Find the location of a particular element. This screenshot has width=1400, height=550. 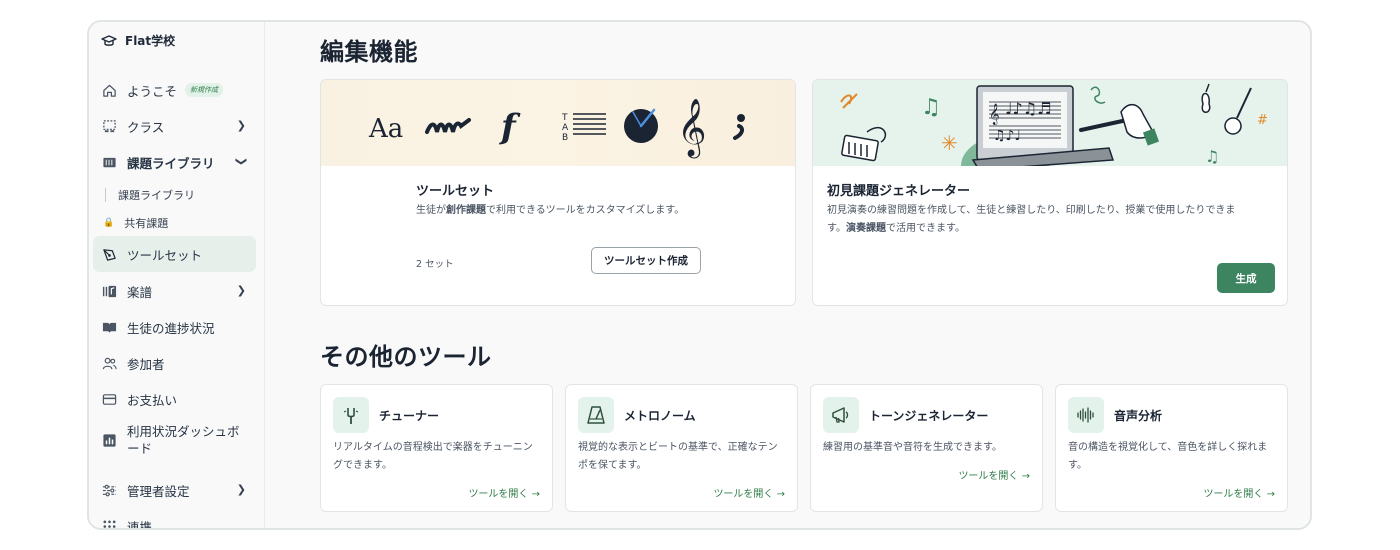

sidebar-item-class: クラス ❯ is located at coordinates (174, 126).